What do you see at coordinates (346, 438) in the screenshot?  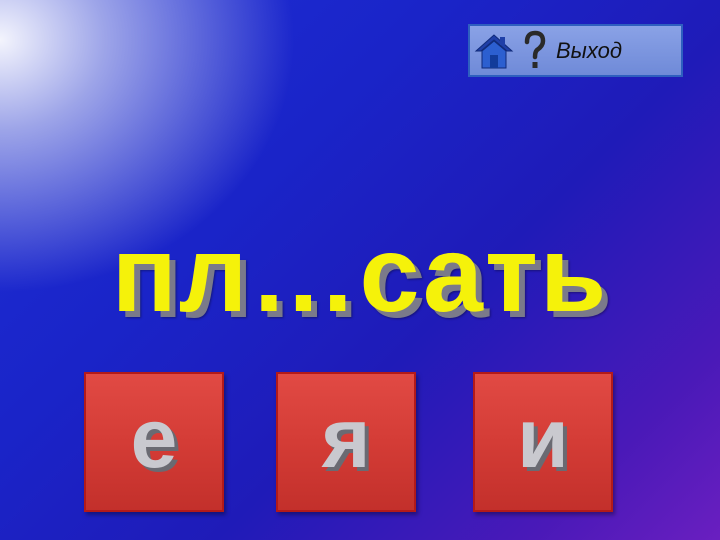 I see `answer-option-letter: я` at bounding box center [346, 438].